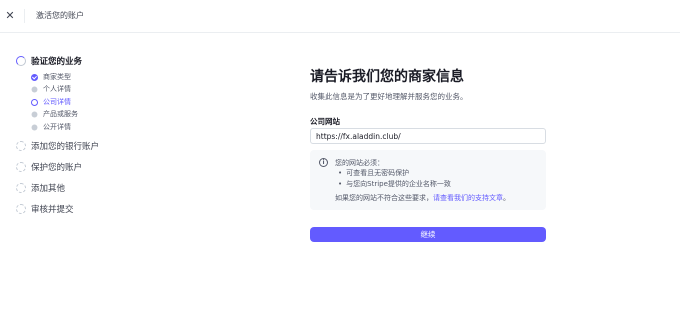 The image size is (680, 322). I want to click on current-dot-icon, so click(34, 102).